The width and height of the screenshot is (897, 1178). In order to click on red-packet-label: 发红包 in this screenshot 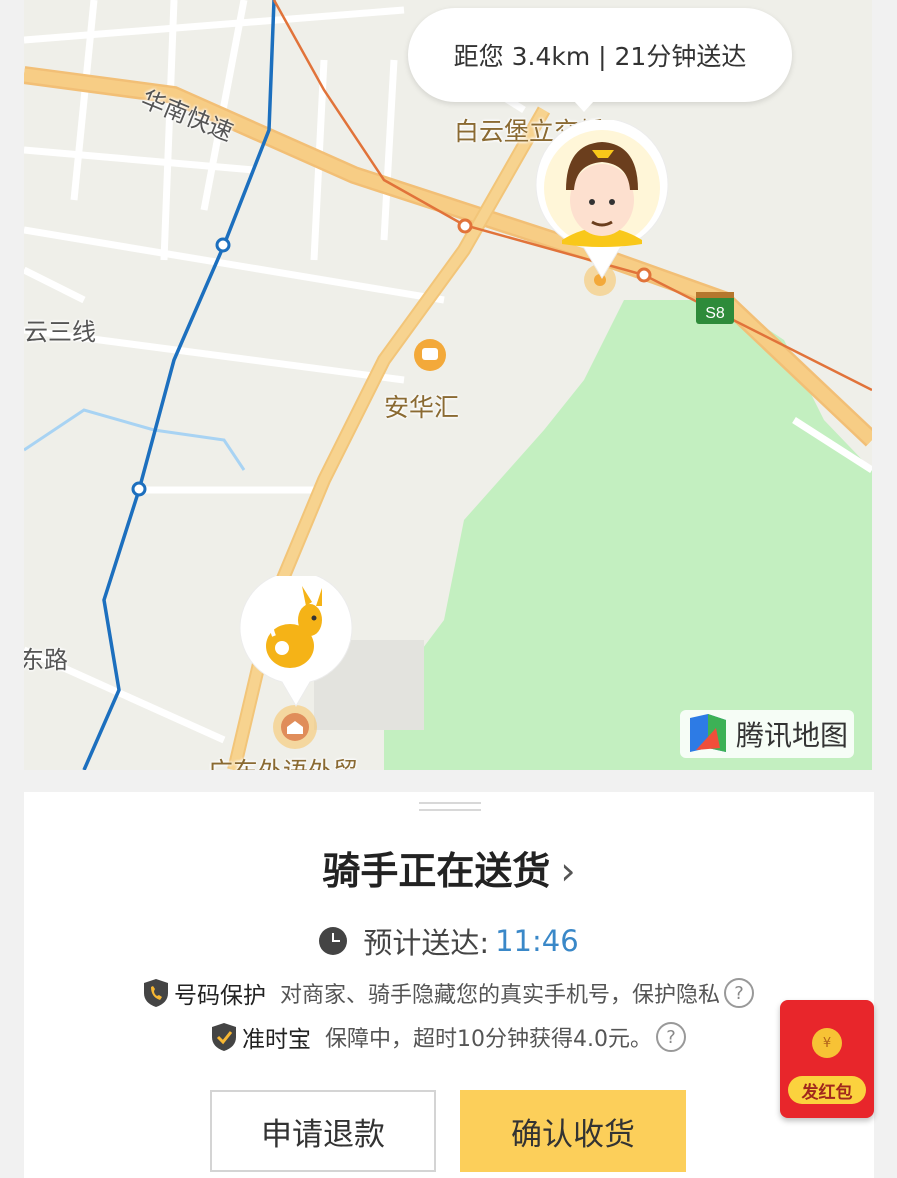, I will do `click(827, 1090)`.